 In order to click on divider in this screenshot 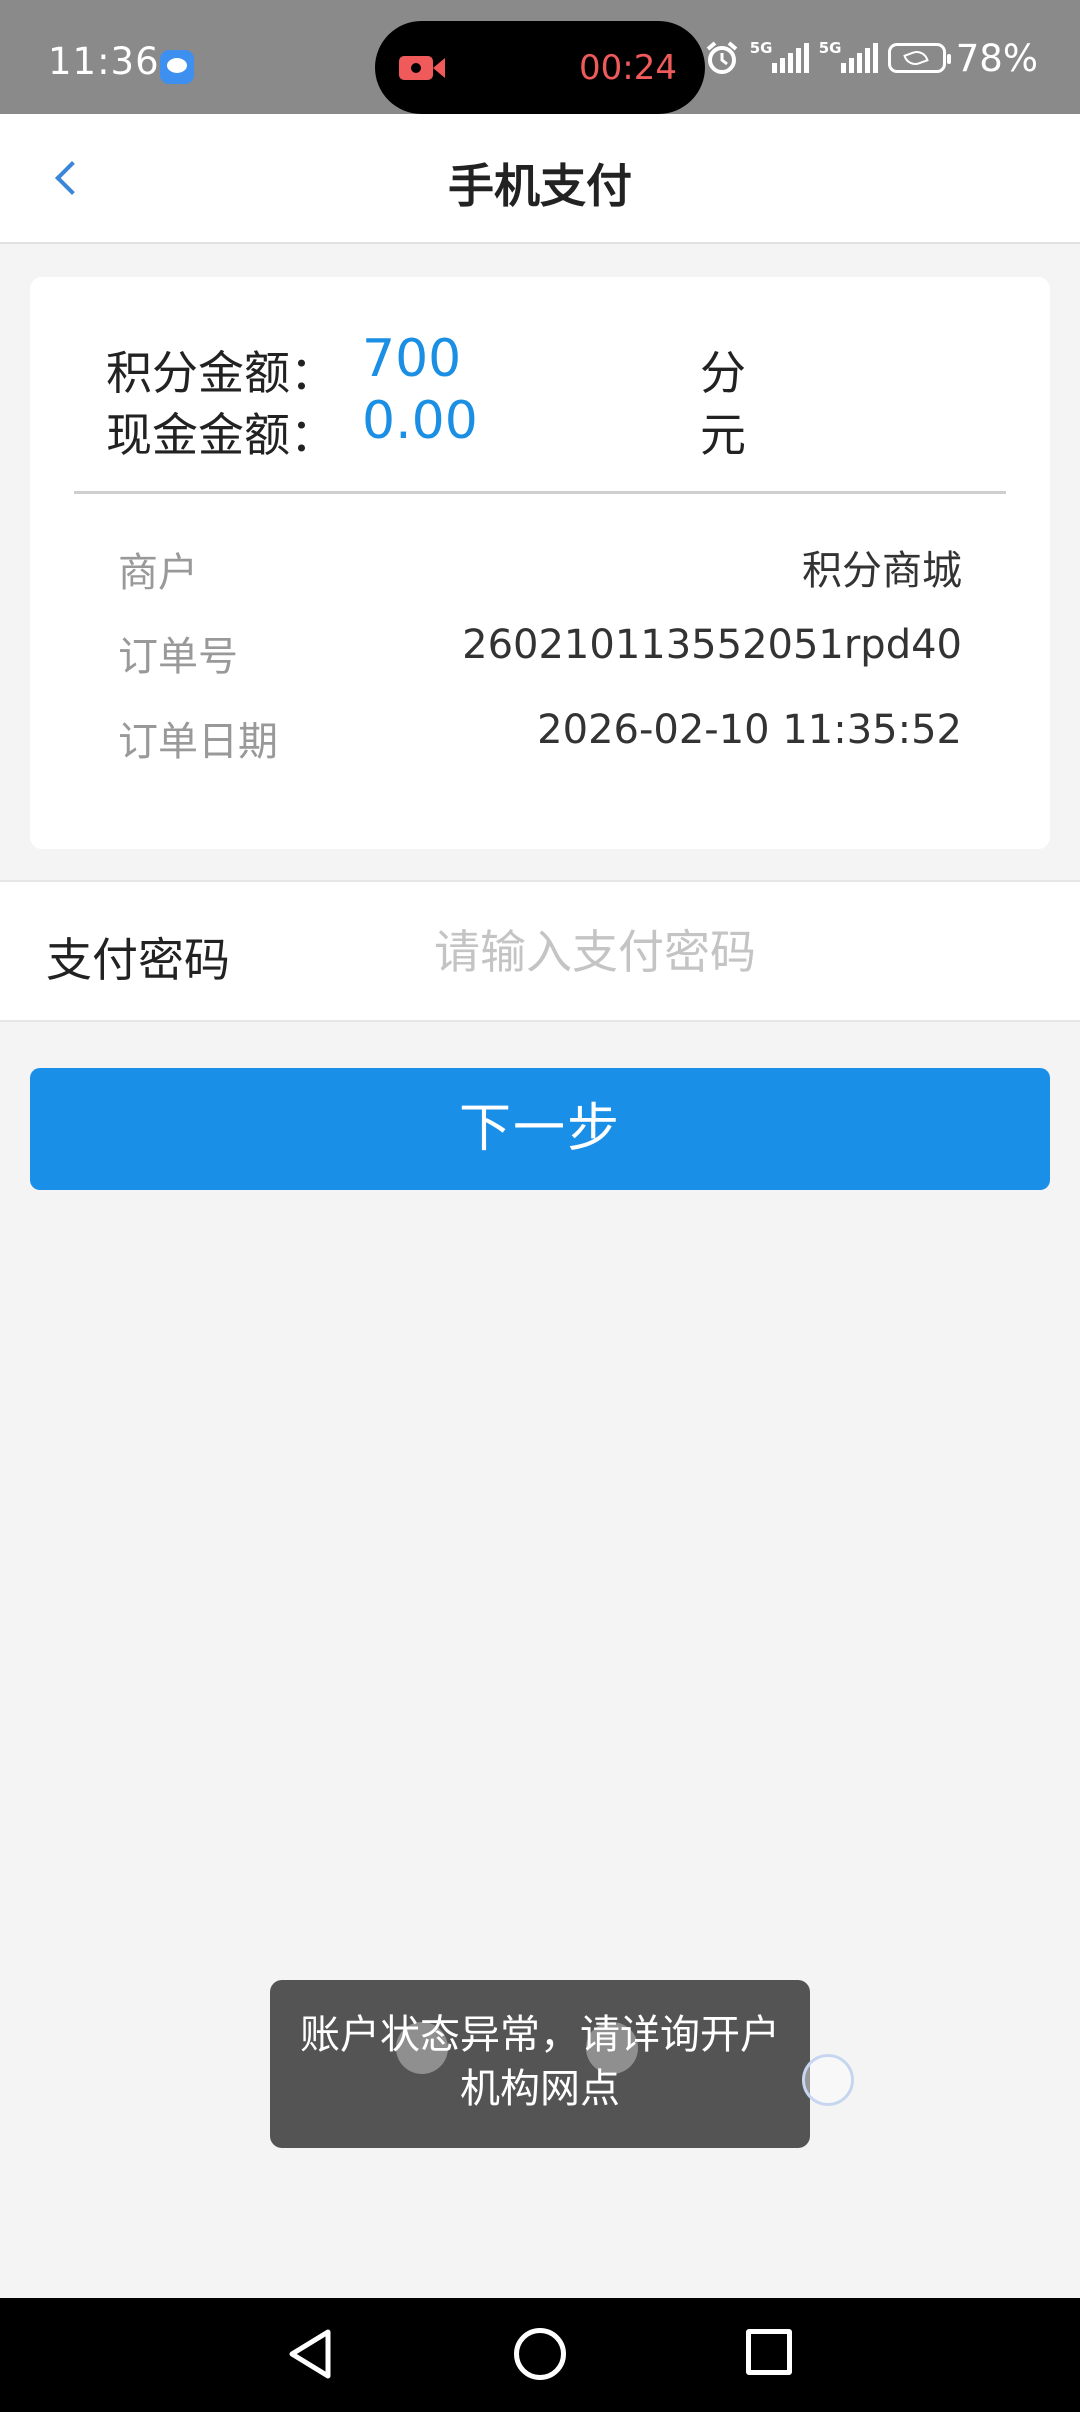, I will do `click(540, 492)`.